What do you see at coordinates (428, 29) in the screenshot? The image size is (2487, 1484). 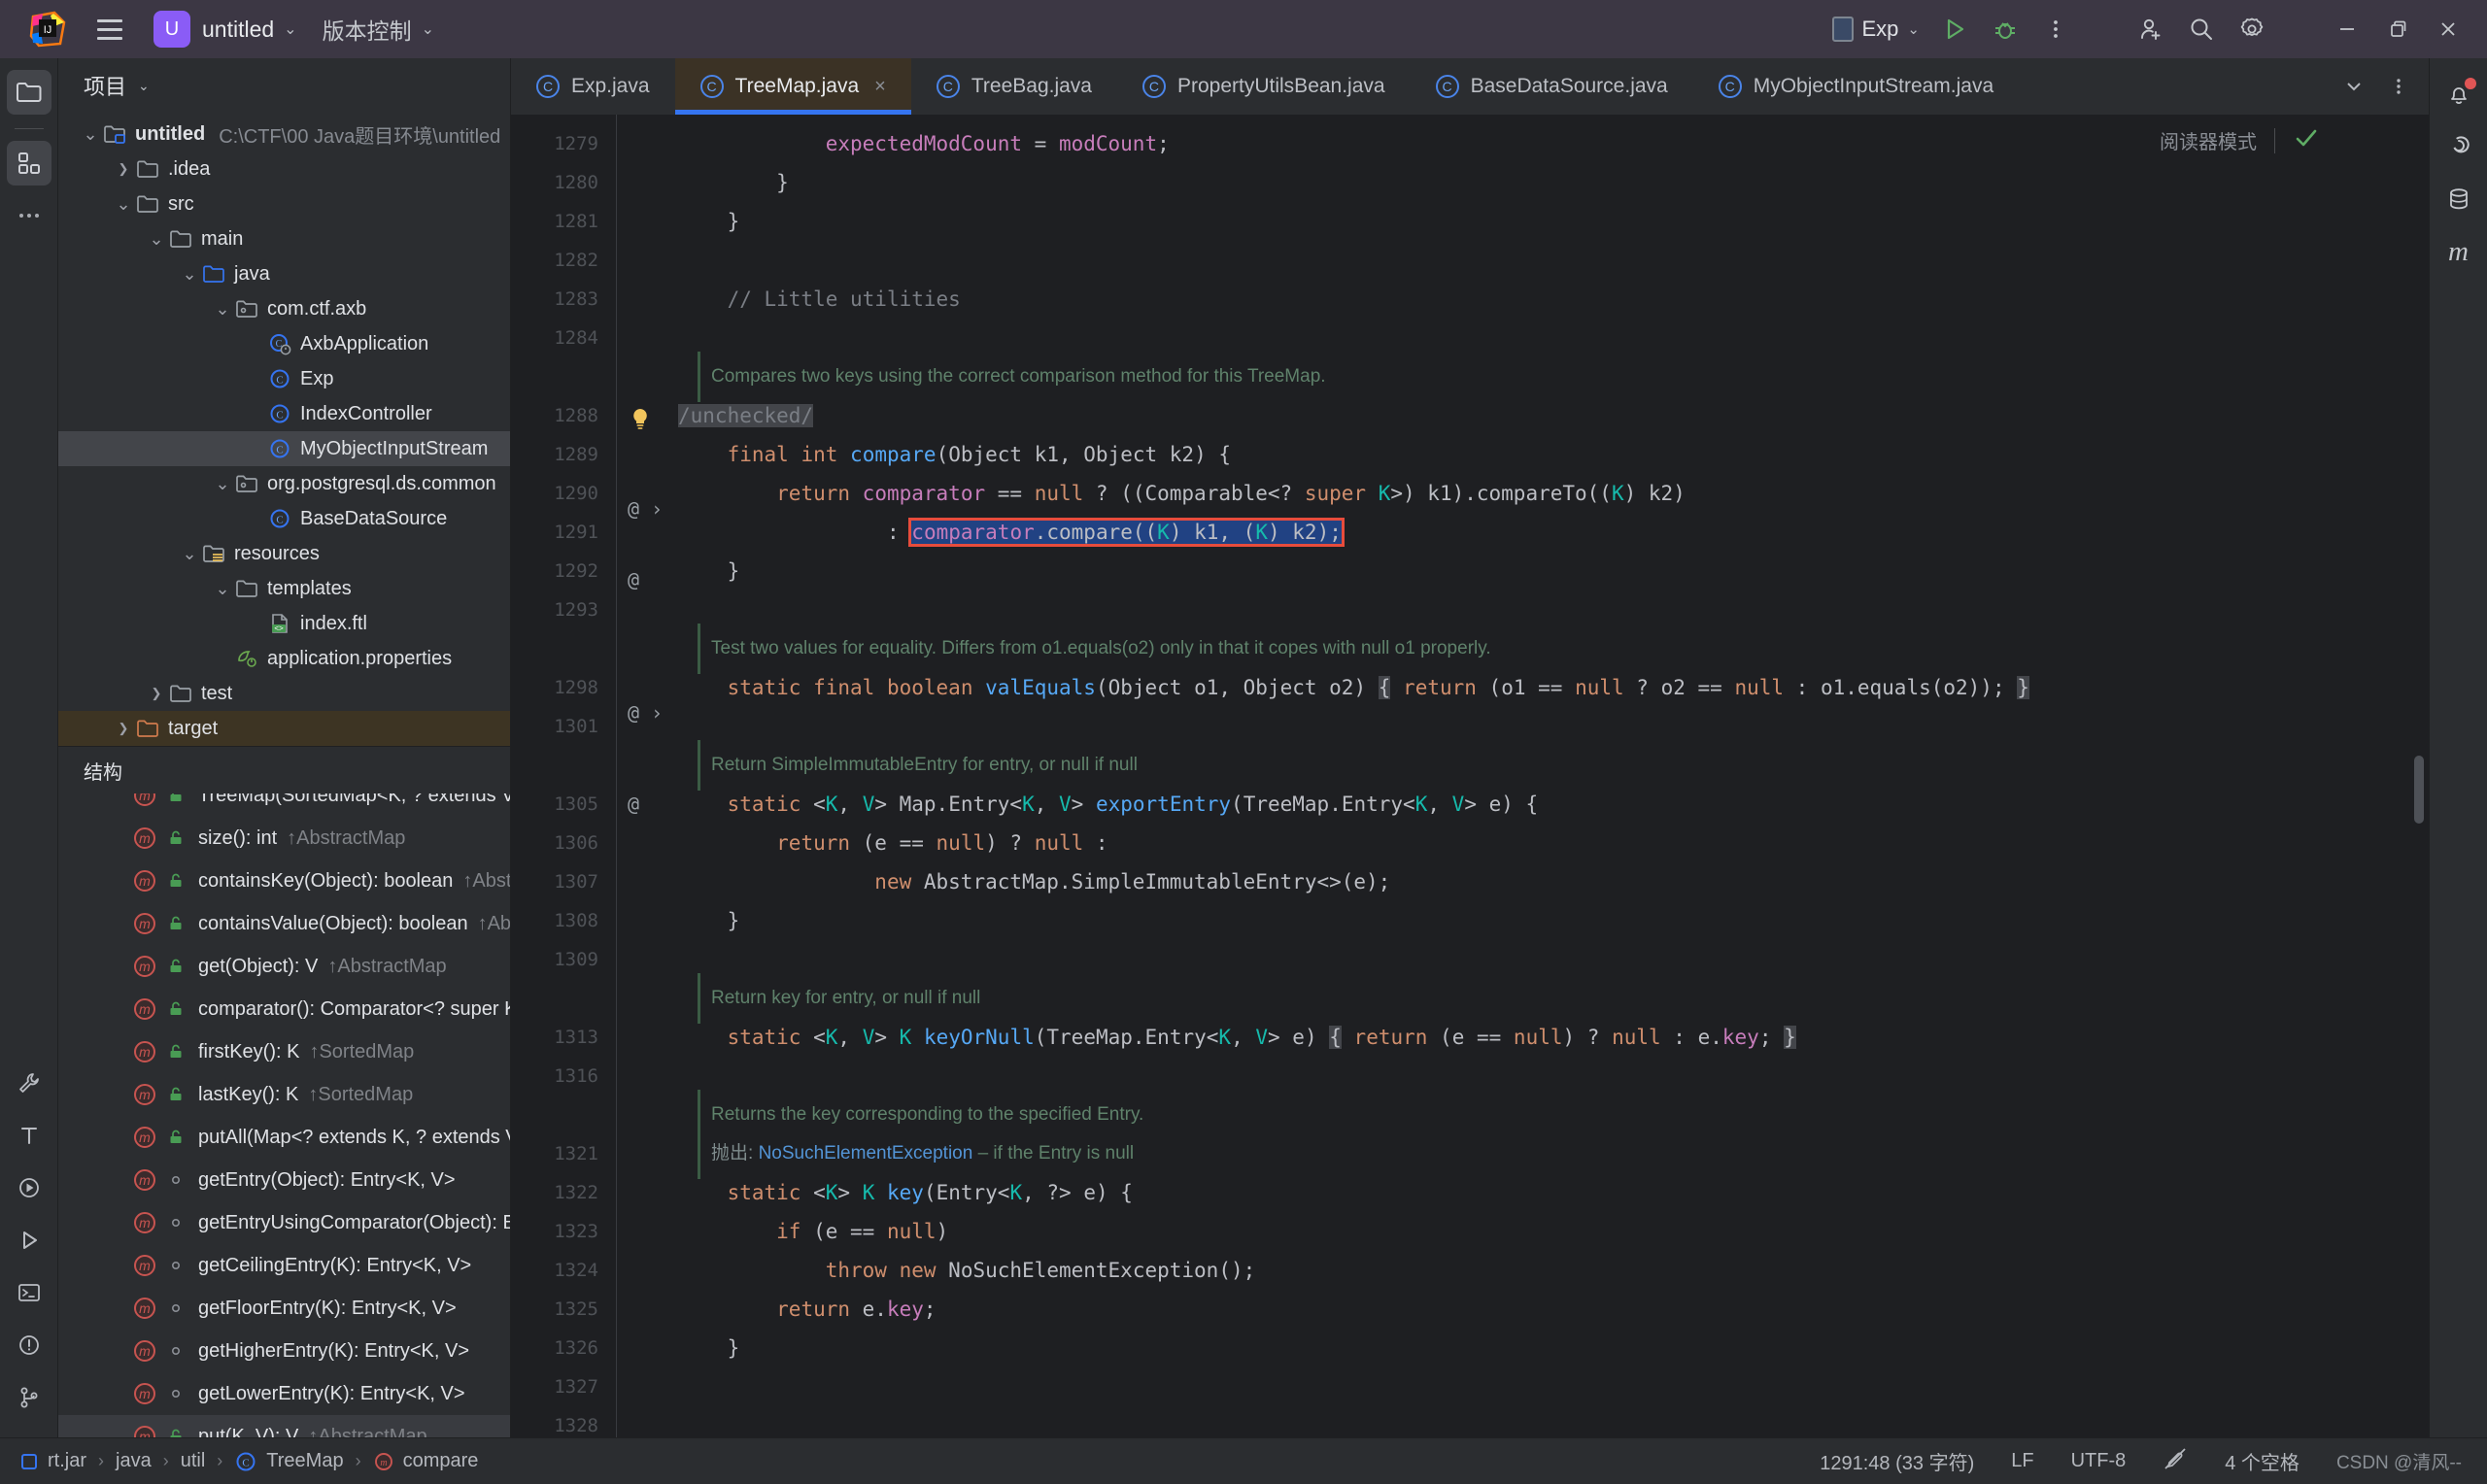 I see `vcs-chevron-down-icon: ⌄` at bounding box center [428, 29].